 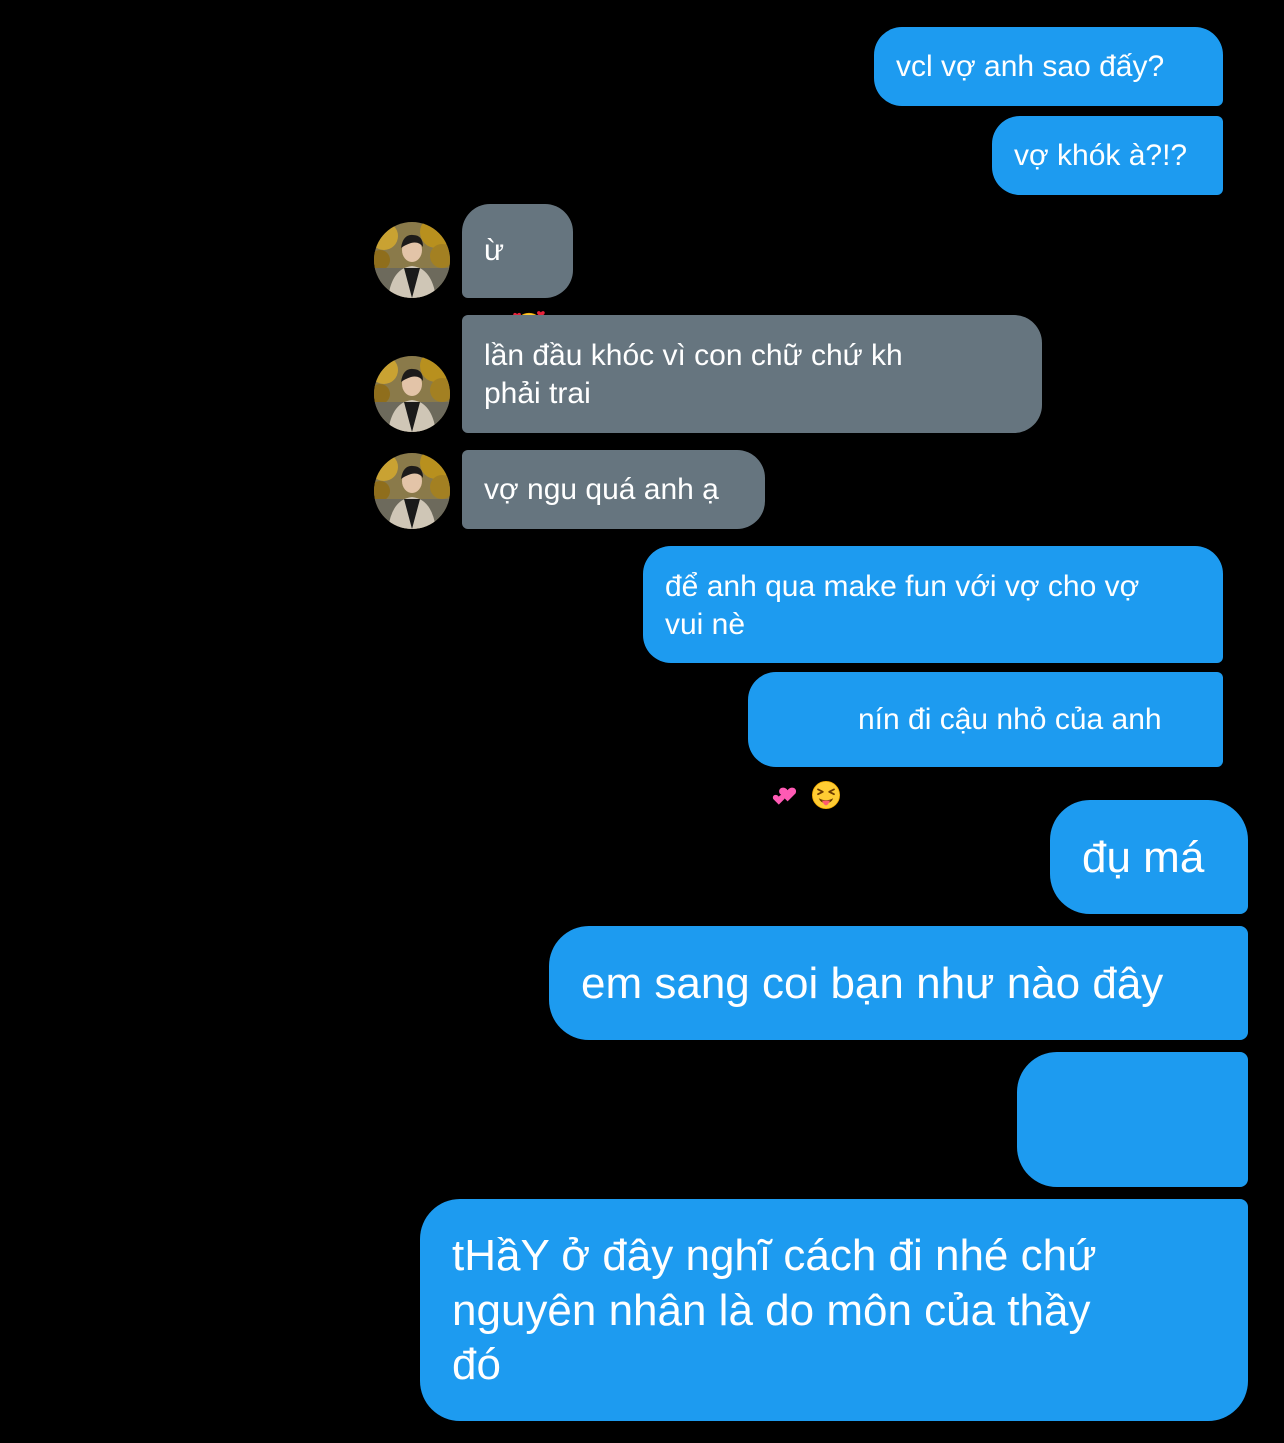 I want to click on outgoing-message, so click(x=1132, y=1119).